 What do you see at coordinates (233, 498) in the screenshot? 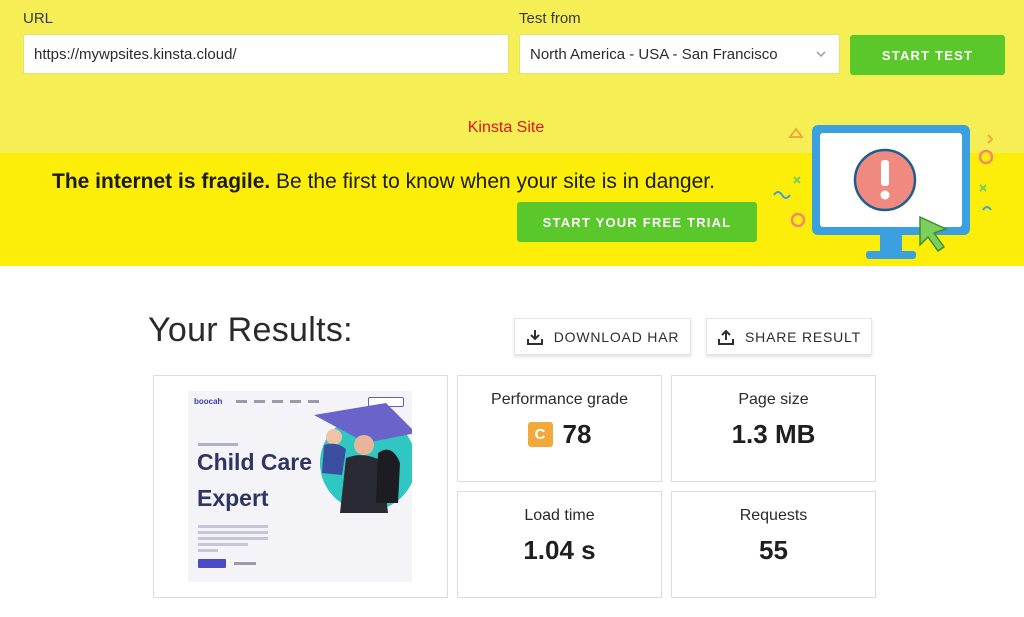
I see `thumb-headline-line2: Expert` at bounding box center [233, 498].